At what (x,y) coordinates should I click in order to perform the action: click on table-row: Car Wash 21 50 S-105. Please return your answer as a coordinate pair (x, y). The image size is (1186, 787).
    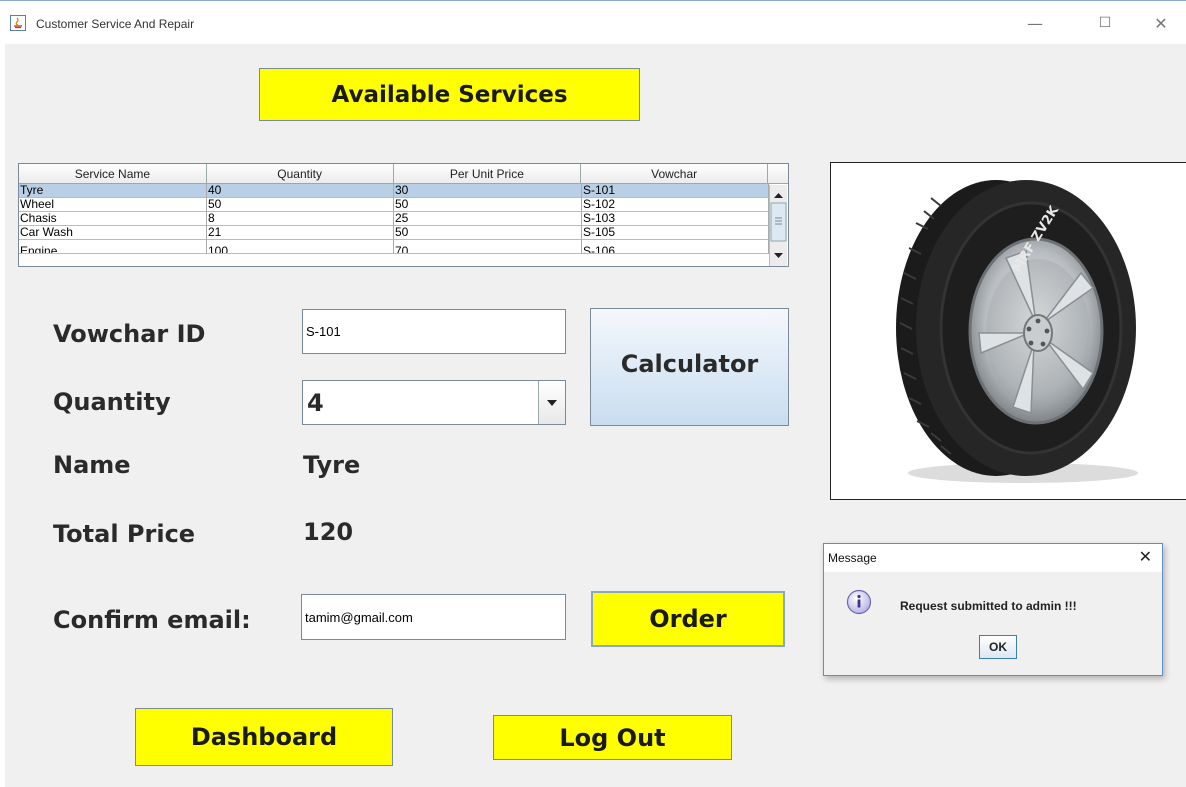
    Looking at the image, I should click on (403, 233).